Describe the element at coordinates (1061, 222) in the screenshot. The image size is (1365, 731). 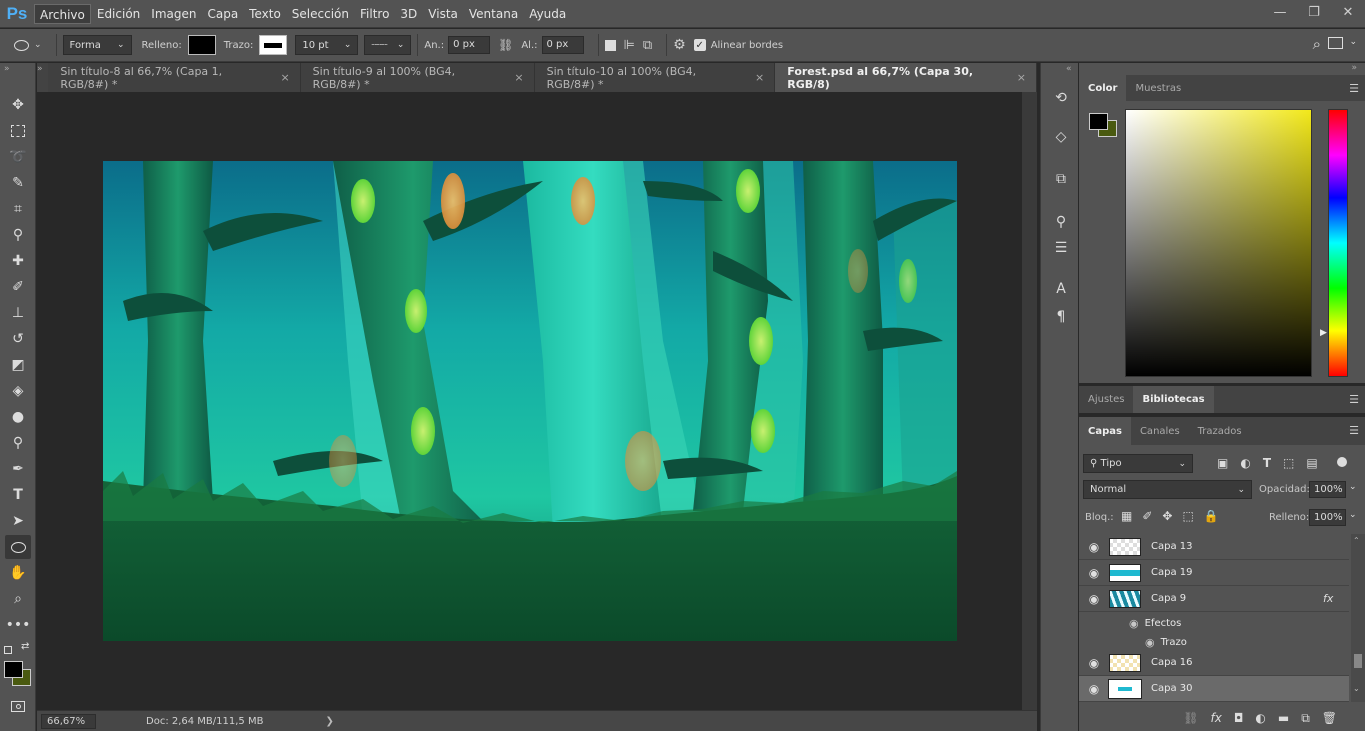
I see `brush-presets-icon: ⚲` at that location.